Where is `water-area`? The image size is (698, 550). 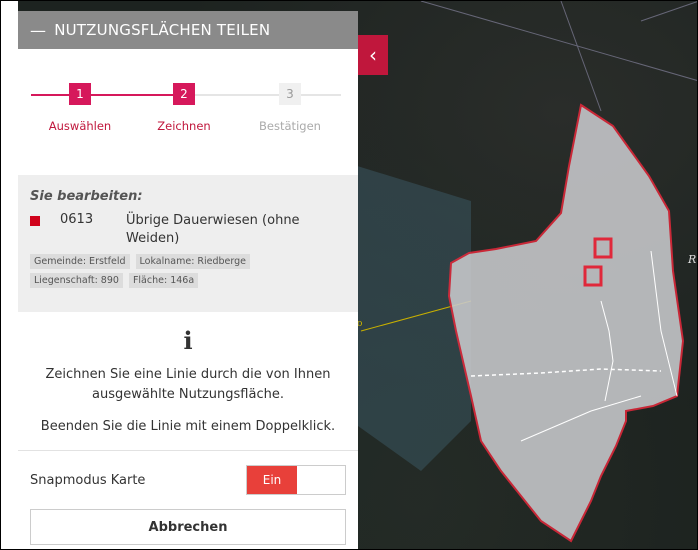 water-area is located at coordinates (406, 316).